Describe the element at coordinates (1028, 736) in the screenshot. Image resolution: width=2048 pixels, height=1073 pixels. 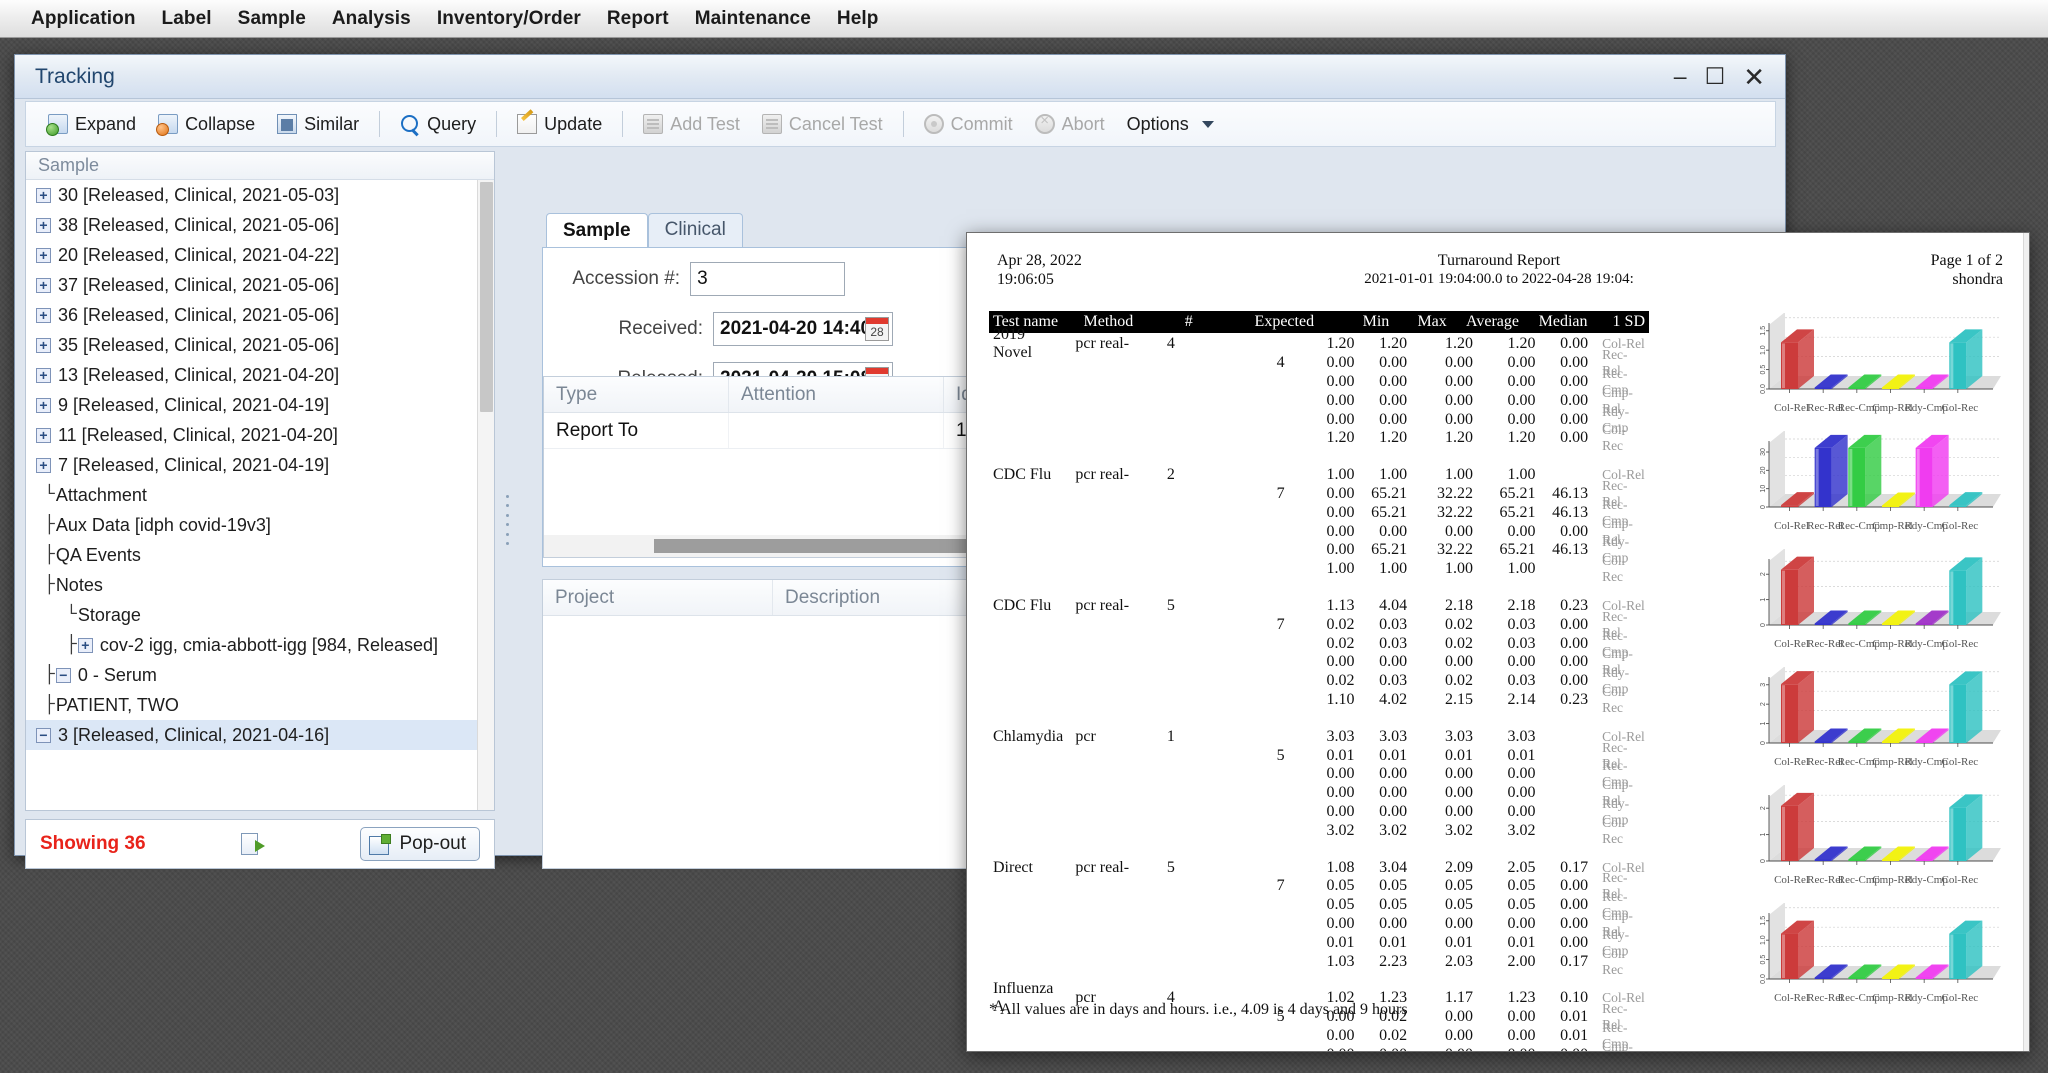
I see `test-name: Chlamydia` at that location.